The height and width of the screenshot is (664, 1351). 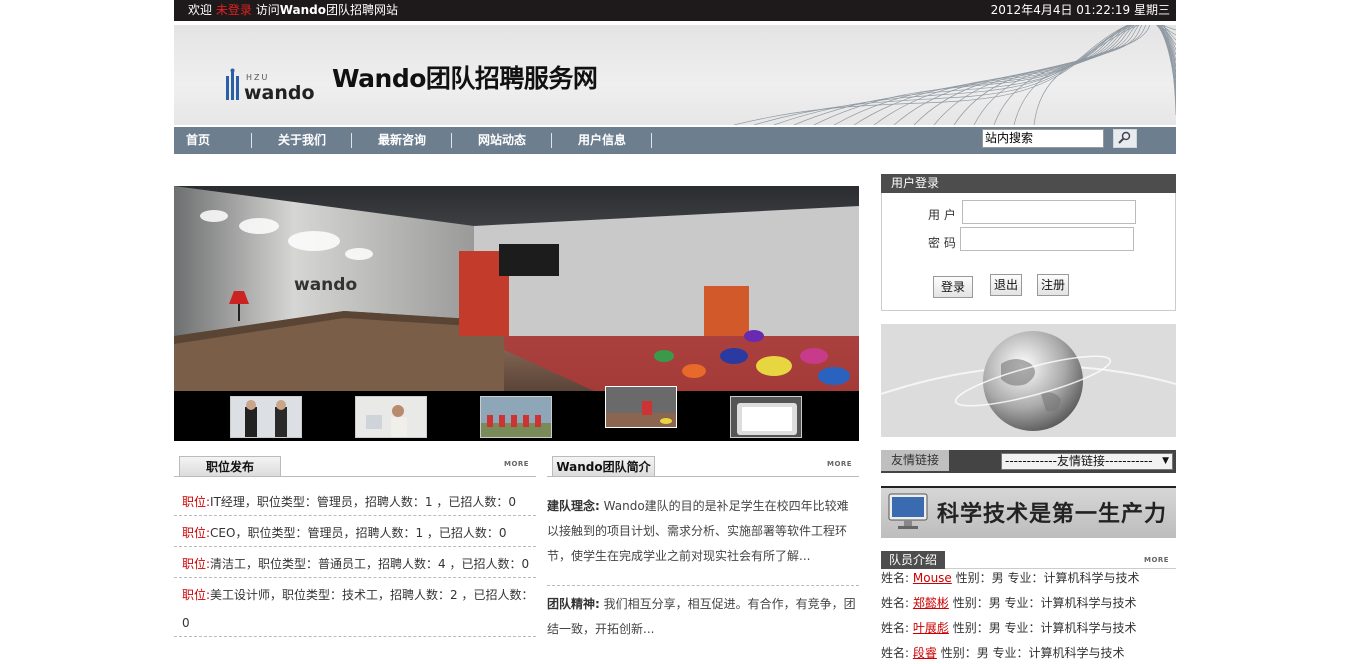 I want to click on welcome-text: 欢迎, so click(x=200, y=10).